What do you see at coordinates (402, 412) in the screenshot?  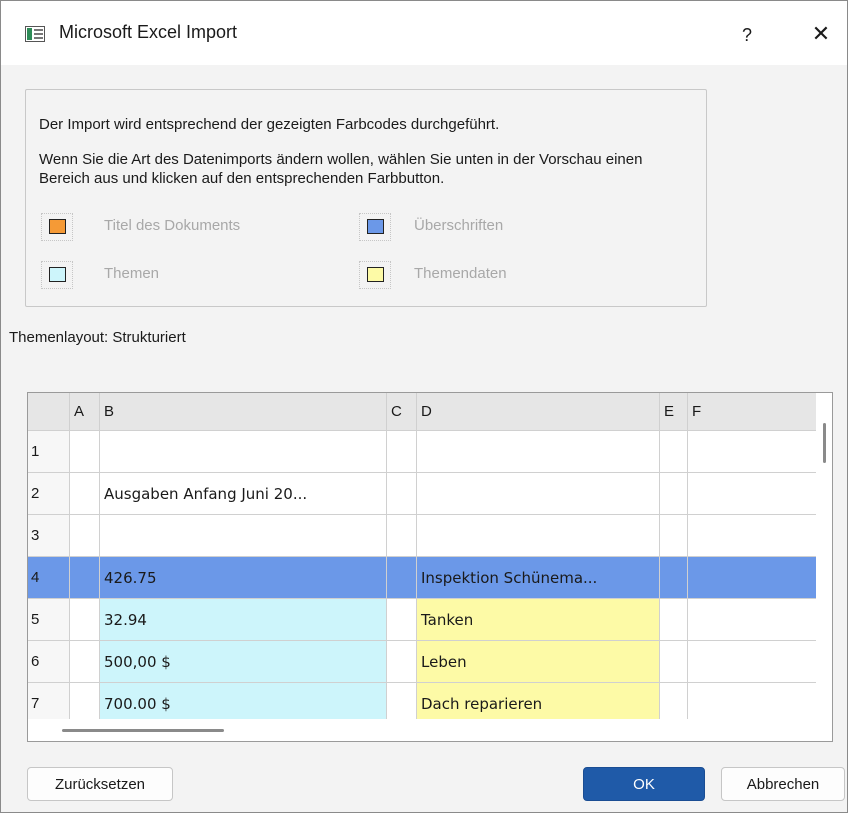 I see `column-header: C` at bounding box center [402, 412].